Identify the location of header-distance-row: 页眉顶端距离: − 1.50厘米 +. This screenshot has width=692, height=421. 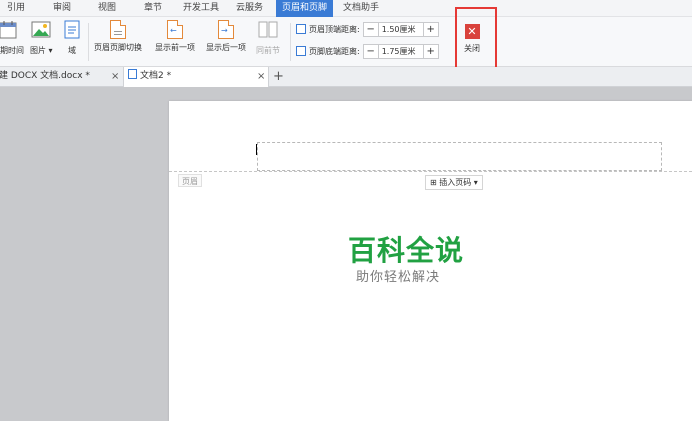
(367, 29).